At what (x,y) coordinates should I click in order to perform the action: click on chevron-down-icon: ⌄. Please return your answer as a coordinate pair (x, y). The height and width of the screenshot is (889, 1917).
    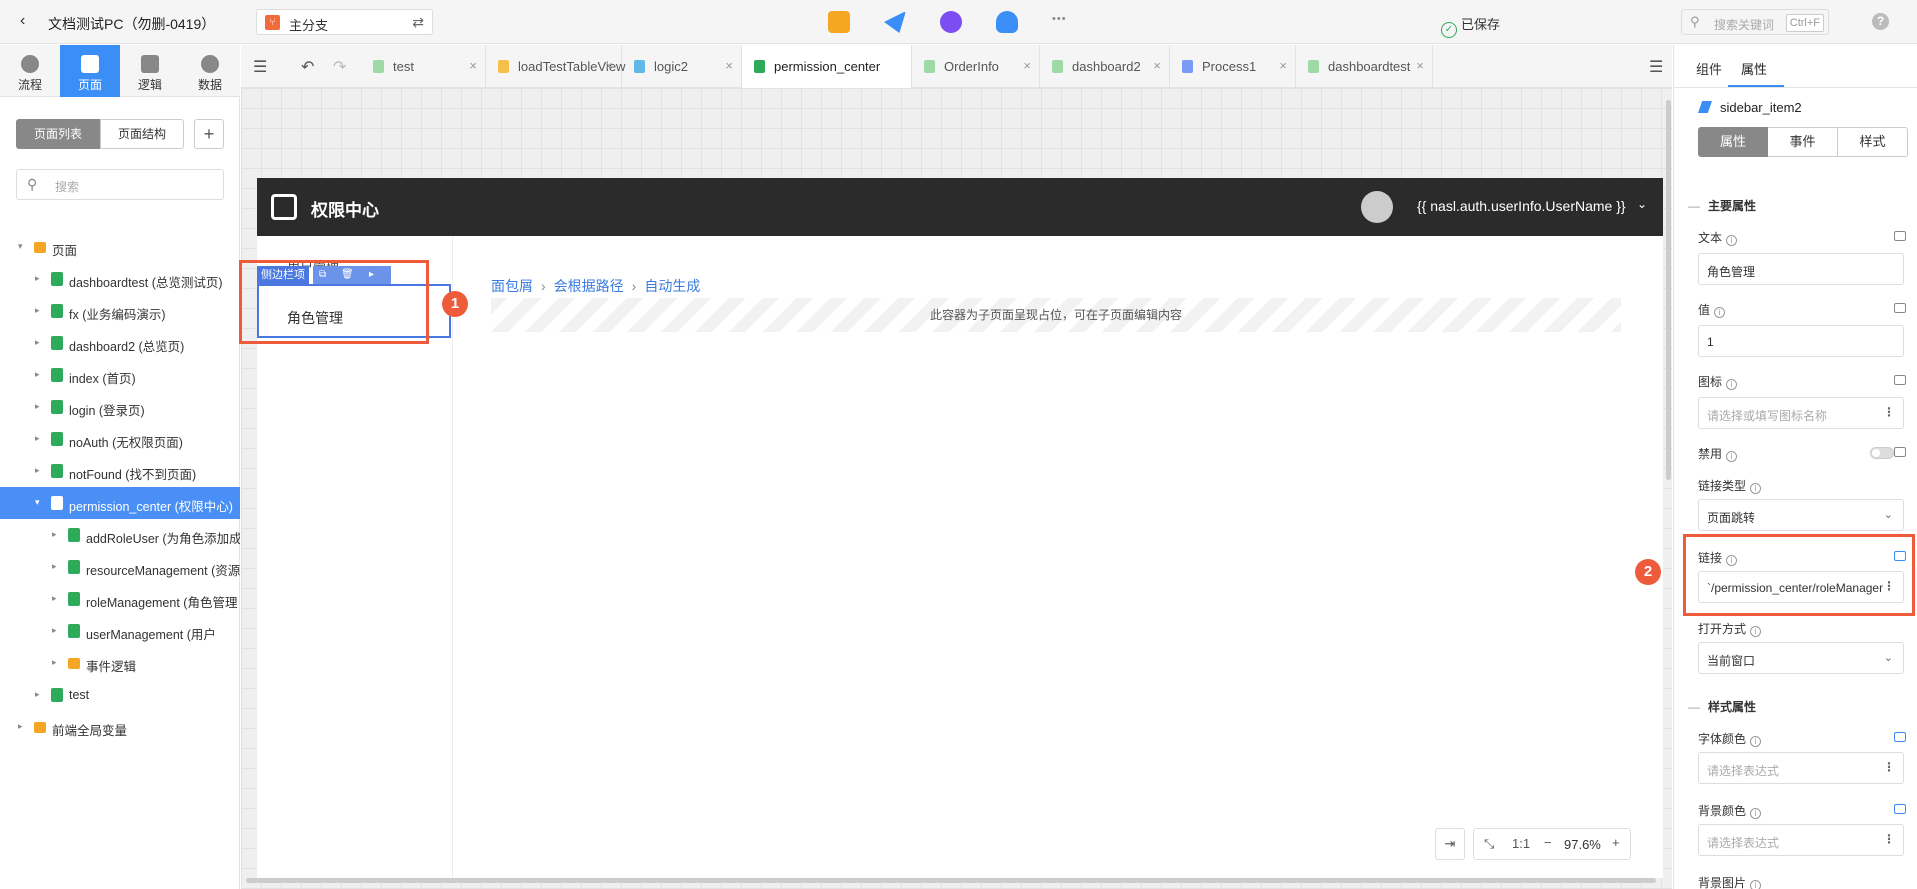
    Looking at the image, I should click on (1642, 204).